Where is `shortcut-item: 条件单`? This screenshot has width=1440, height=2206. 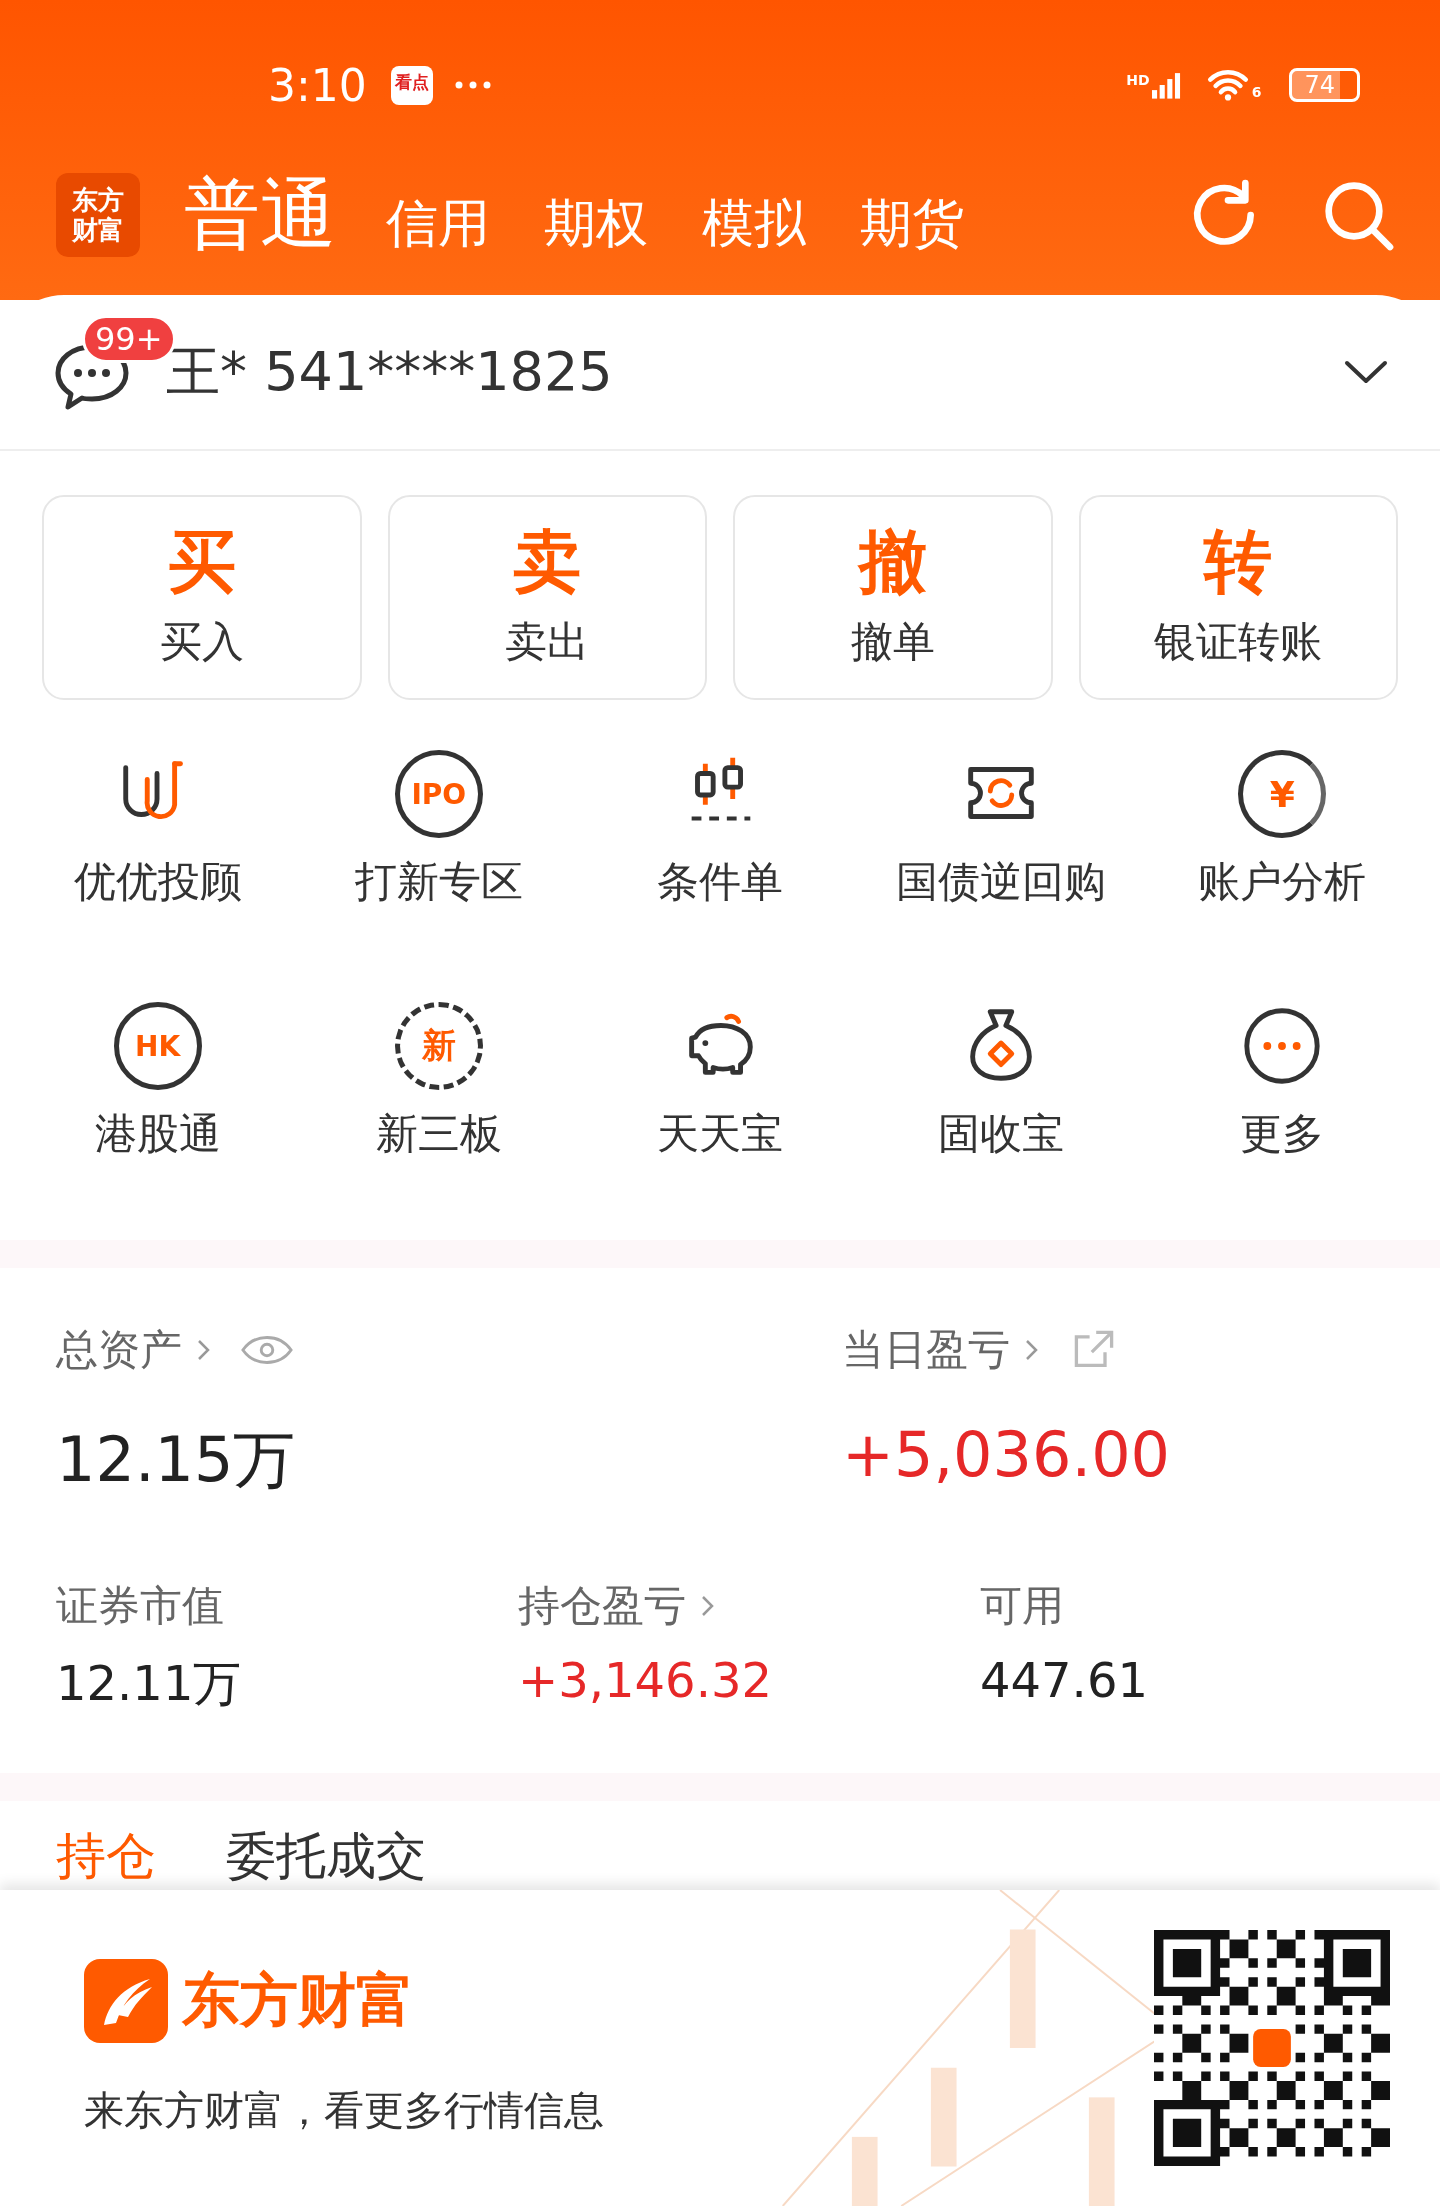 shortcut-item: 条件单 is located at coordinates (720, 830).